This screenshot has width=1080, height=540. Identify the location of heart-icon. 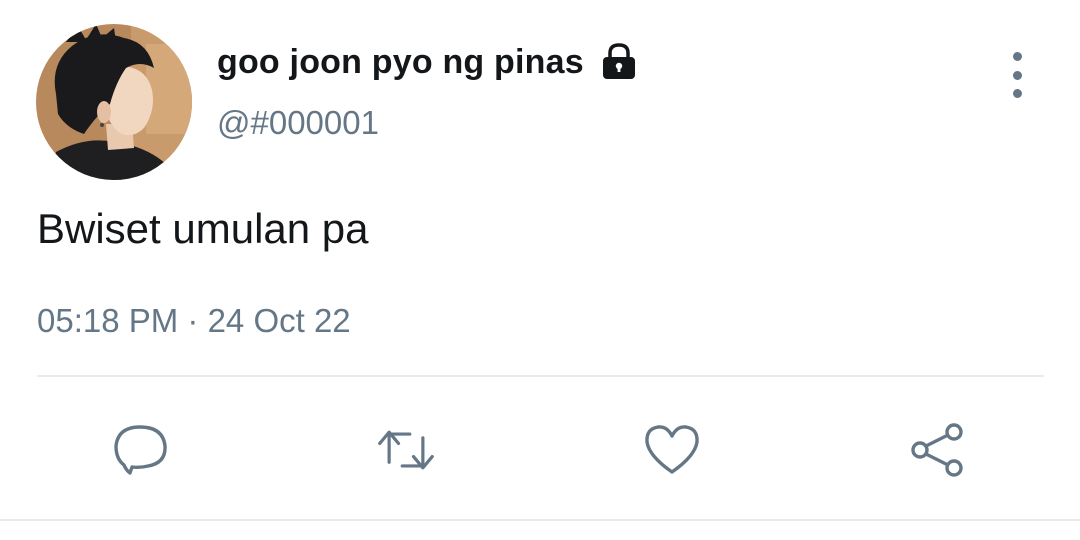
(672, 449).